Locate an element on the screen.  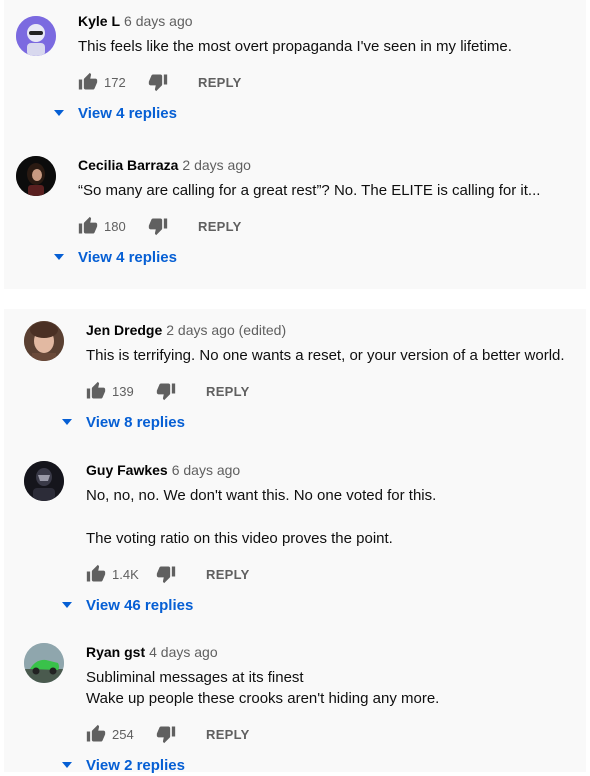
like-count: 180 is located at coordinates (115, 226).